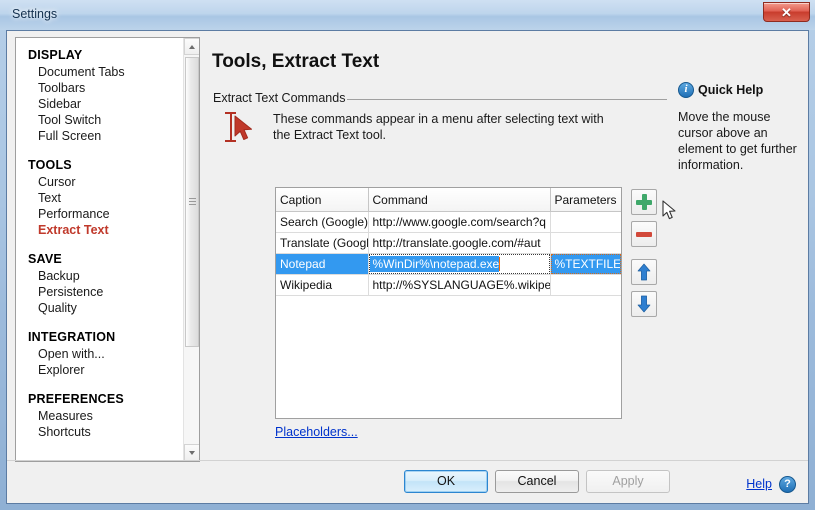 Image resolution: width=815 pixels, height=510 pixels. I want to click on sidebar-group-save: SAVE, so click(45, 259).